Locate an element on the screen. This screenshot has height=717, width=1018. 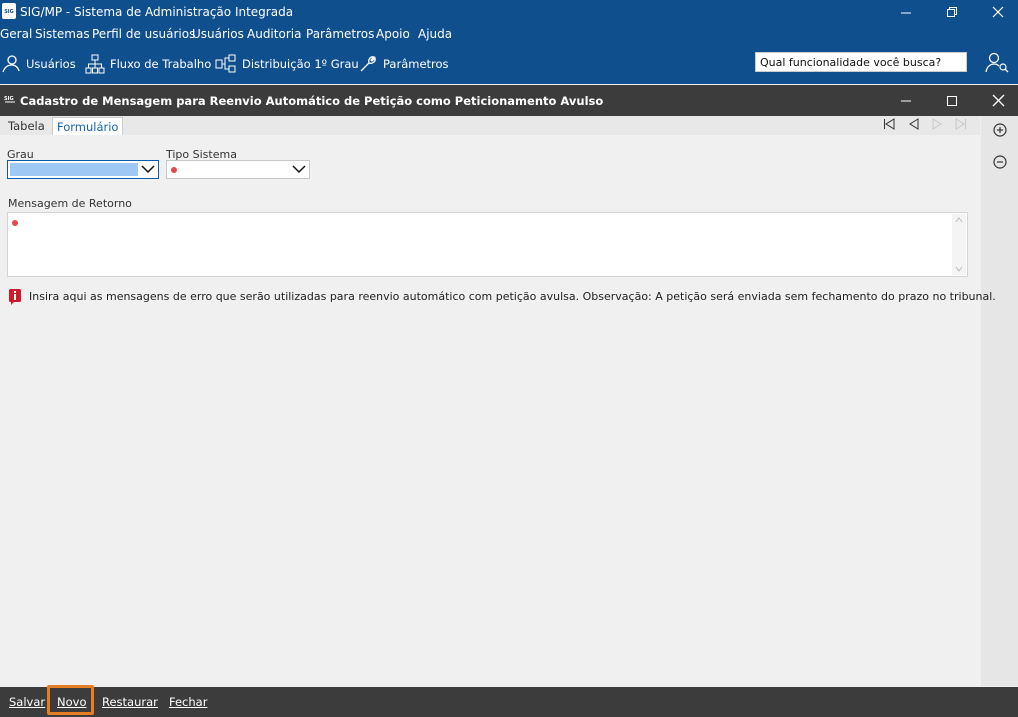
menu-perfil-de-usuarios: Perfil de usuários is located at coordinates (143, 34).